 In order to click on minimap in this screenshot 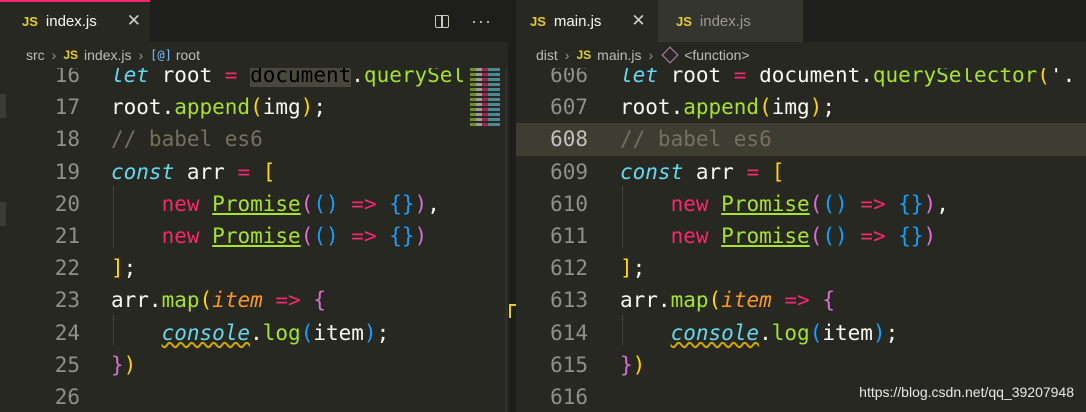, I will do `click(485, 103)`.